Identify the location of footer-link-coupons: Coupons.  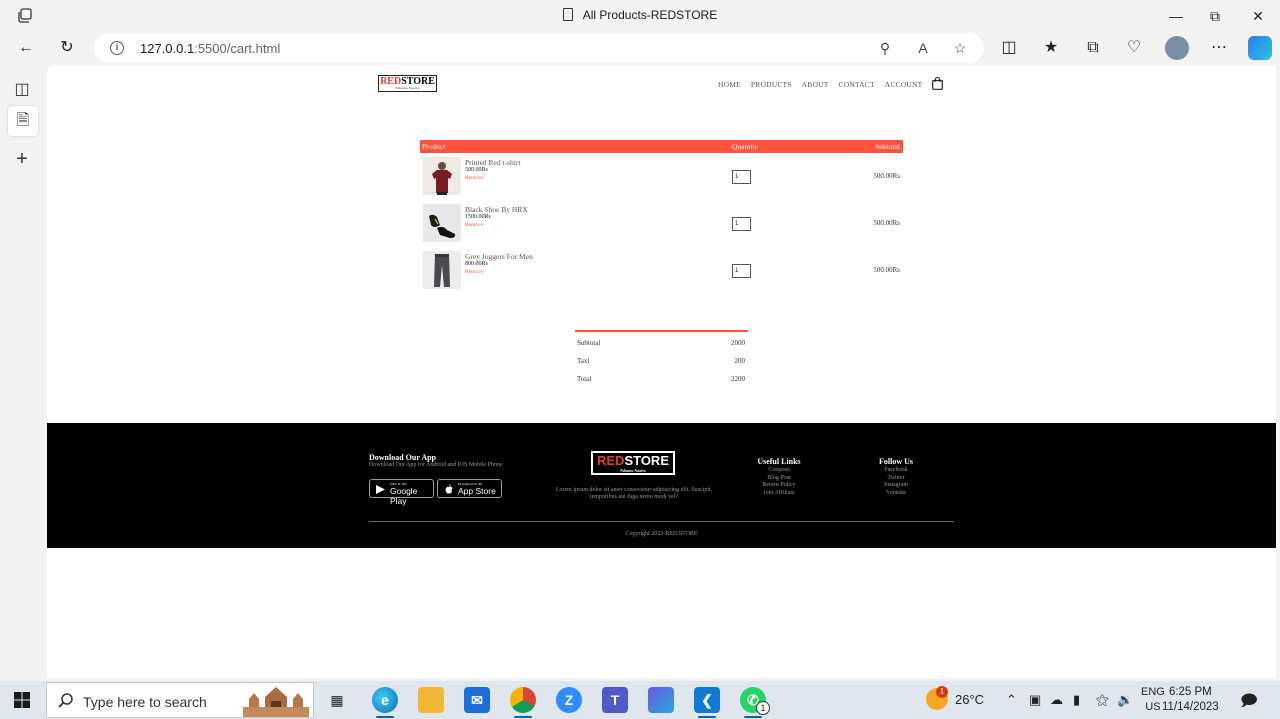
(779, 471).